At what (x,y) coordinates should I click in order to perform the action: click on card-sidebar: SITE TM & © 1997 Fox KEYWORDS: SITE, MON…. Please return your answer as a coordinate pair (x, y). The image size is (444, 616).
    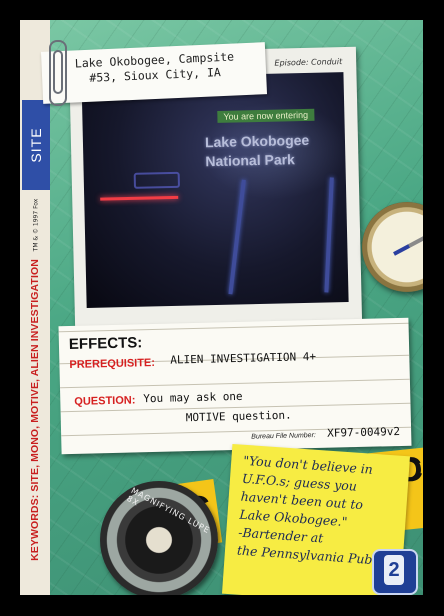
    Looking at the image, I should click on (35, 307).